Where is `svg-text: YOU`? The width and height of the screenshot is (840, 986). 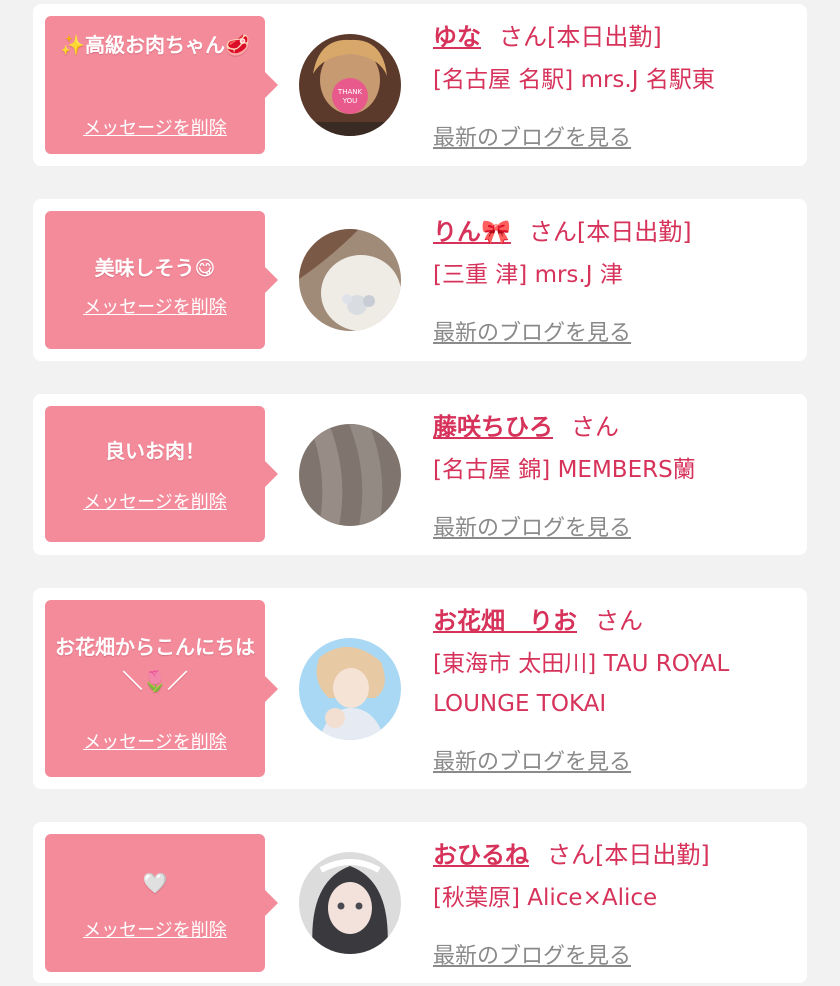 svg-text: YOU is located at coordinates (350, 101).